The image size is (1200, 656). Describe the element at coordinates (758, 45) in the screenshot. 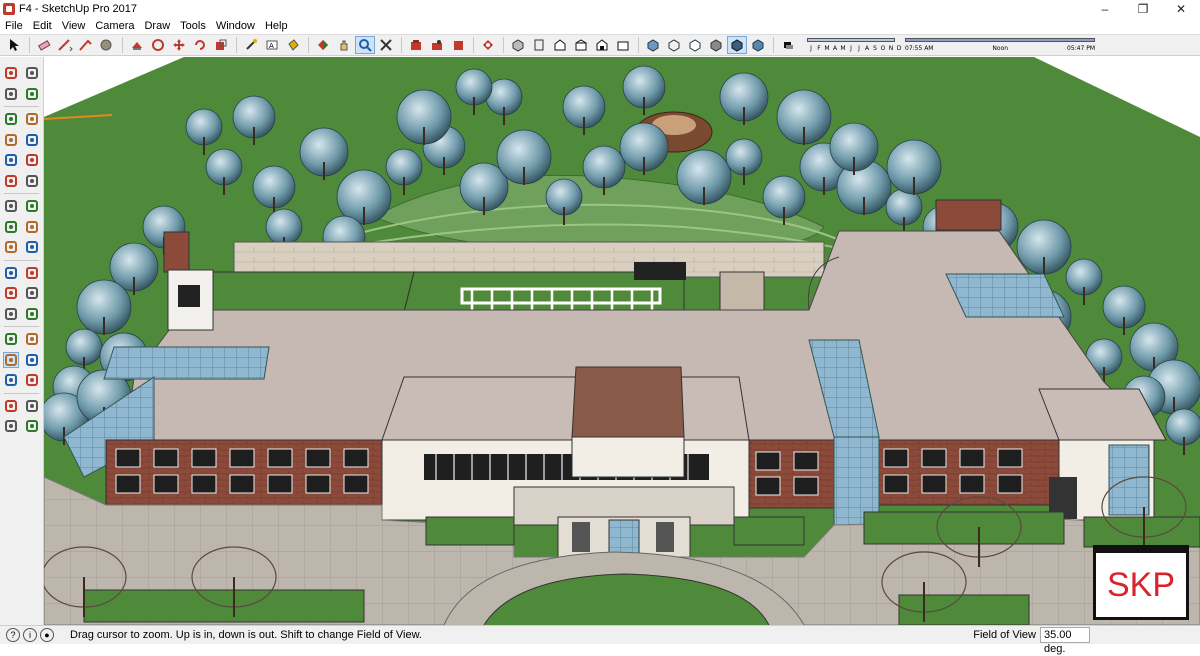

I see `monochrome-icon` at that location.